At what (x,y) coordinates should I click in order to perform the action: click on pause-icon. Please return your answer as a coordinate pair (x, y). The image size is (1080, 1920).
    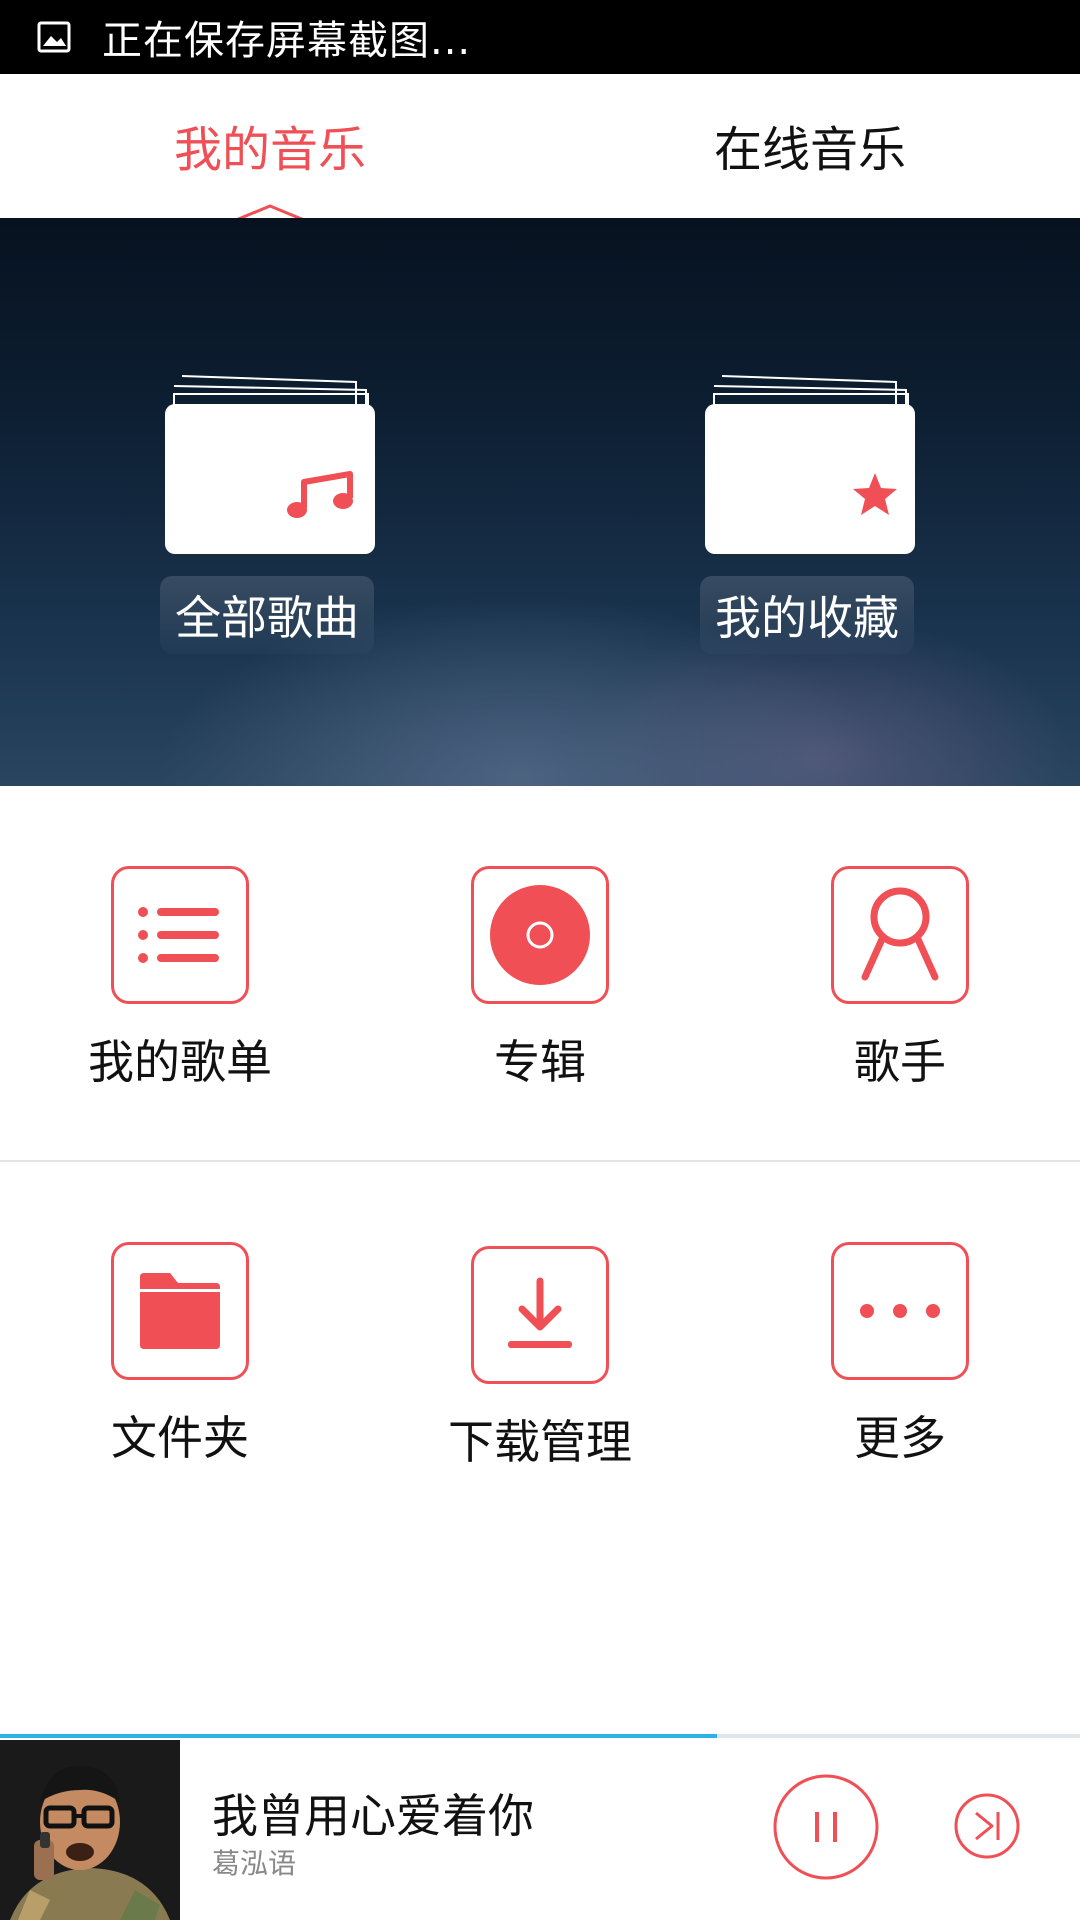
    Looking at the image, I should click on (826, 1827).